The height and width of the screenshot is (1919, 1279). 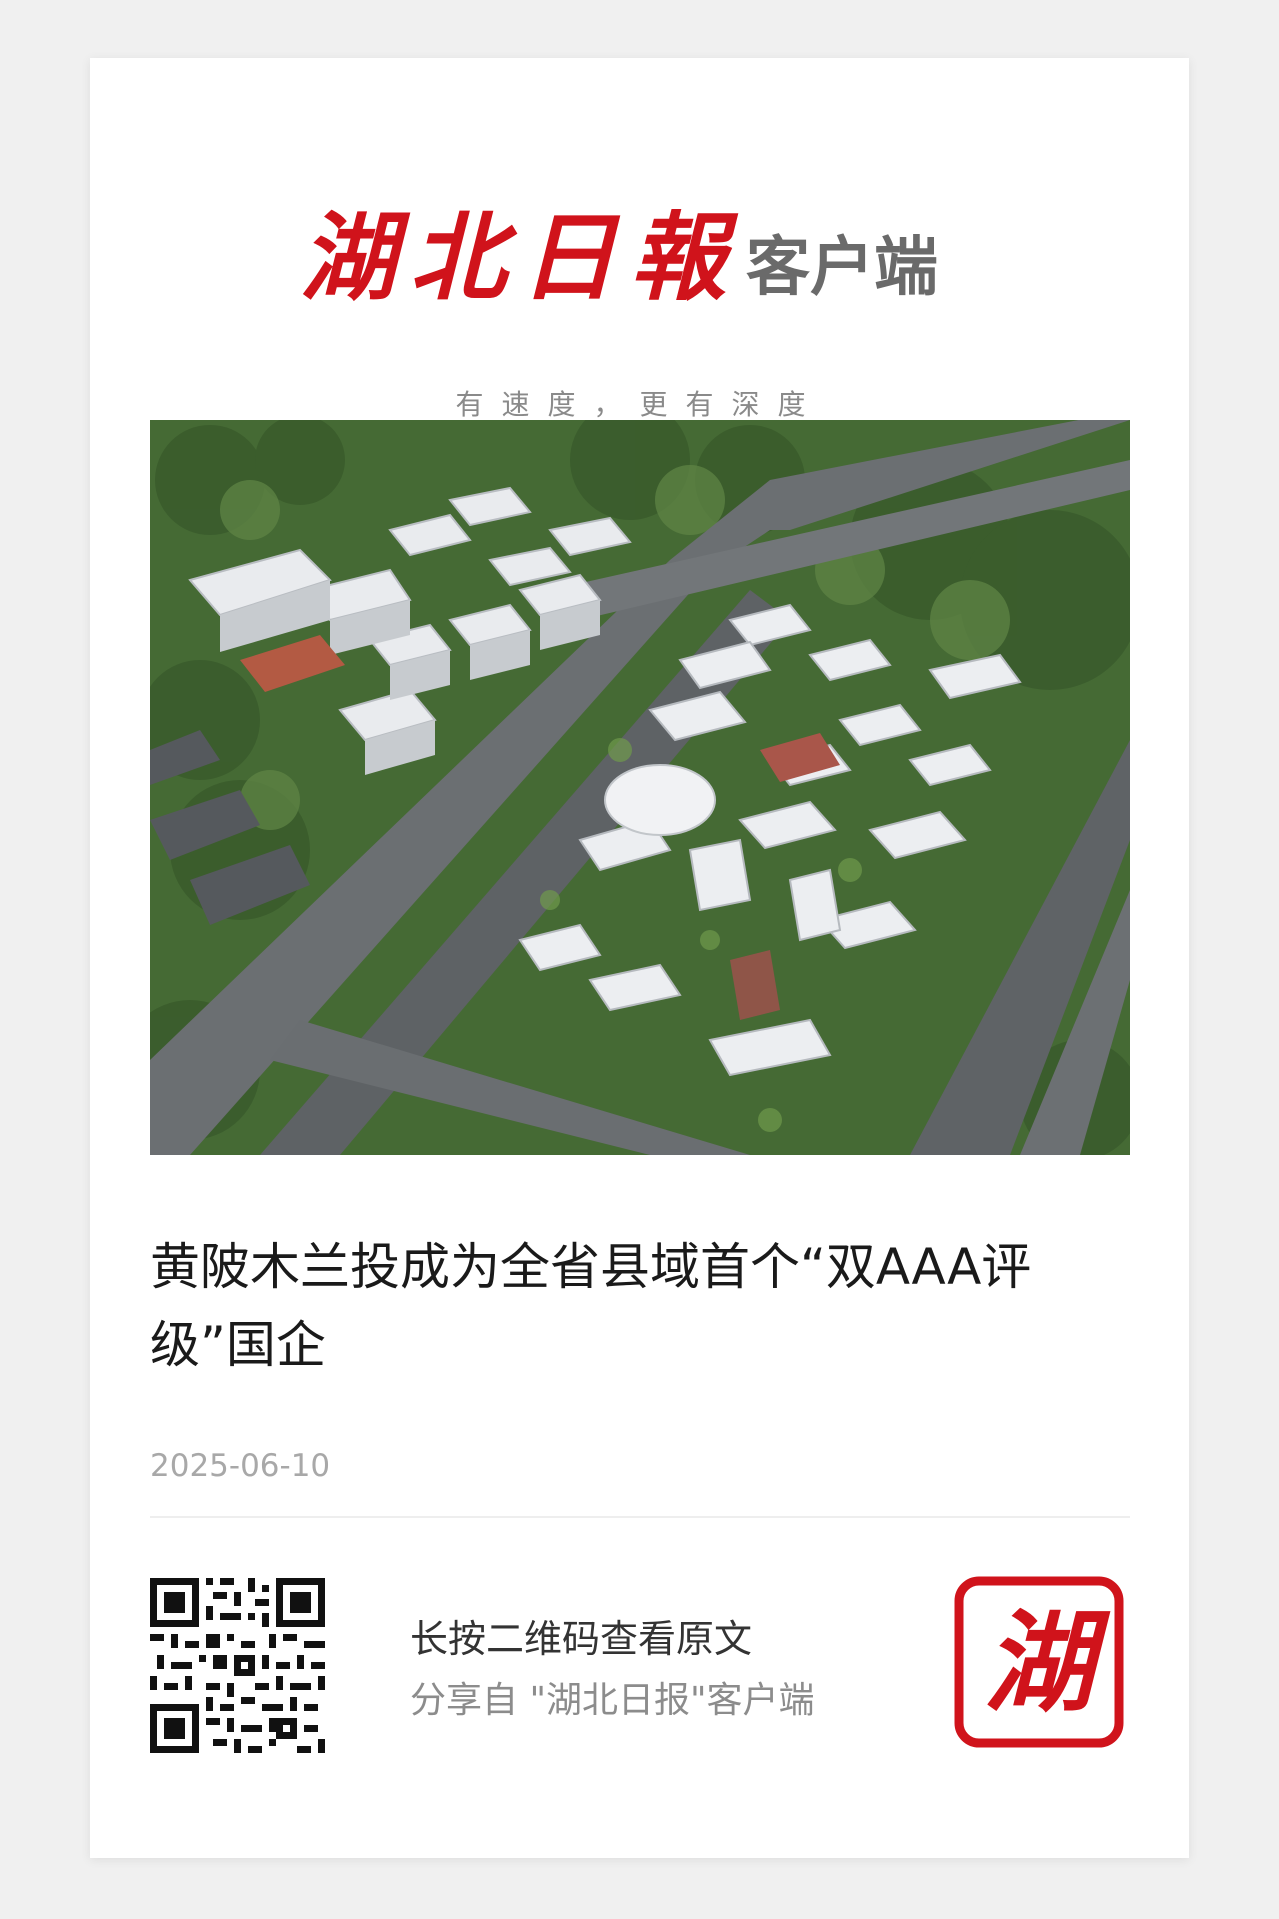 I want to click on masthead-logo: 湖北日報 客户端, so click(x=619, y=258).